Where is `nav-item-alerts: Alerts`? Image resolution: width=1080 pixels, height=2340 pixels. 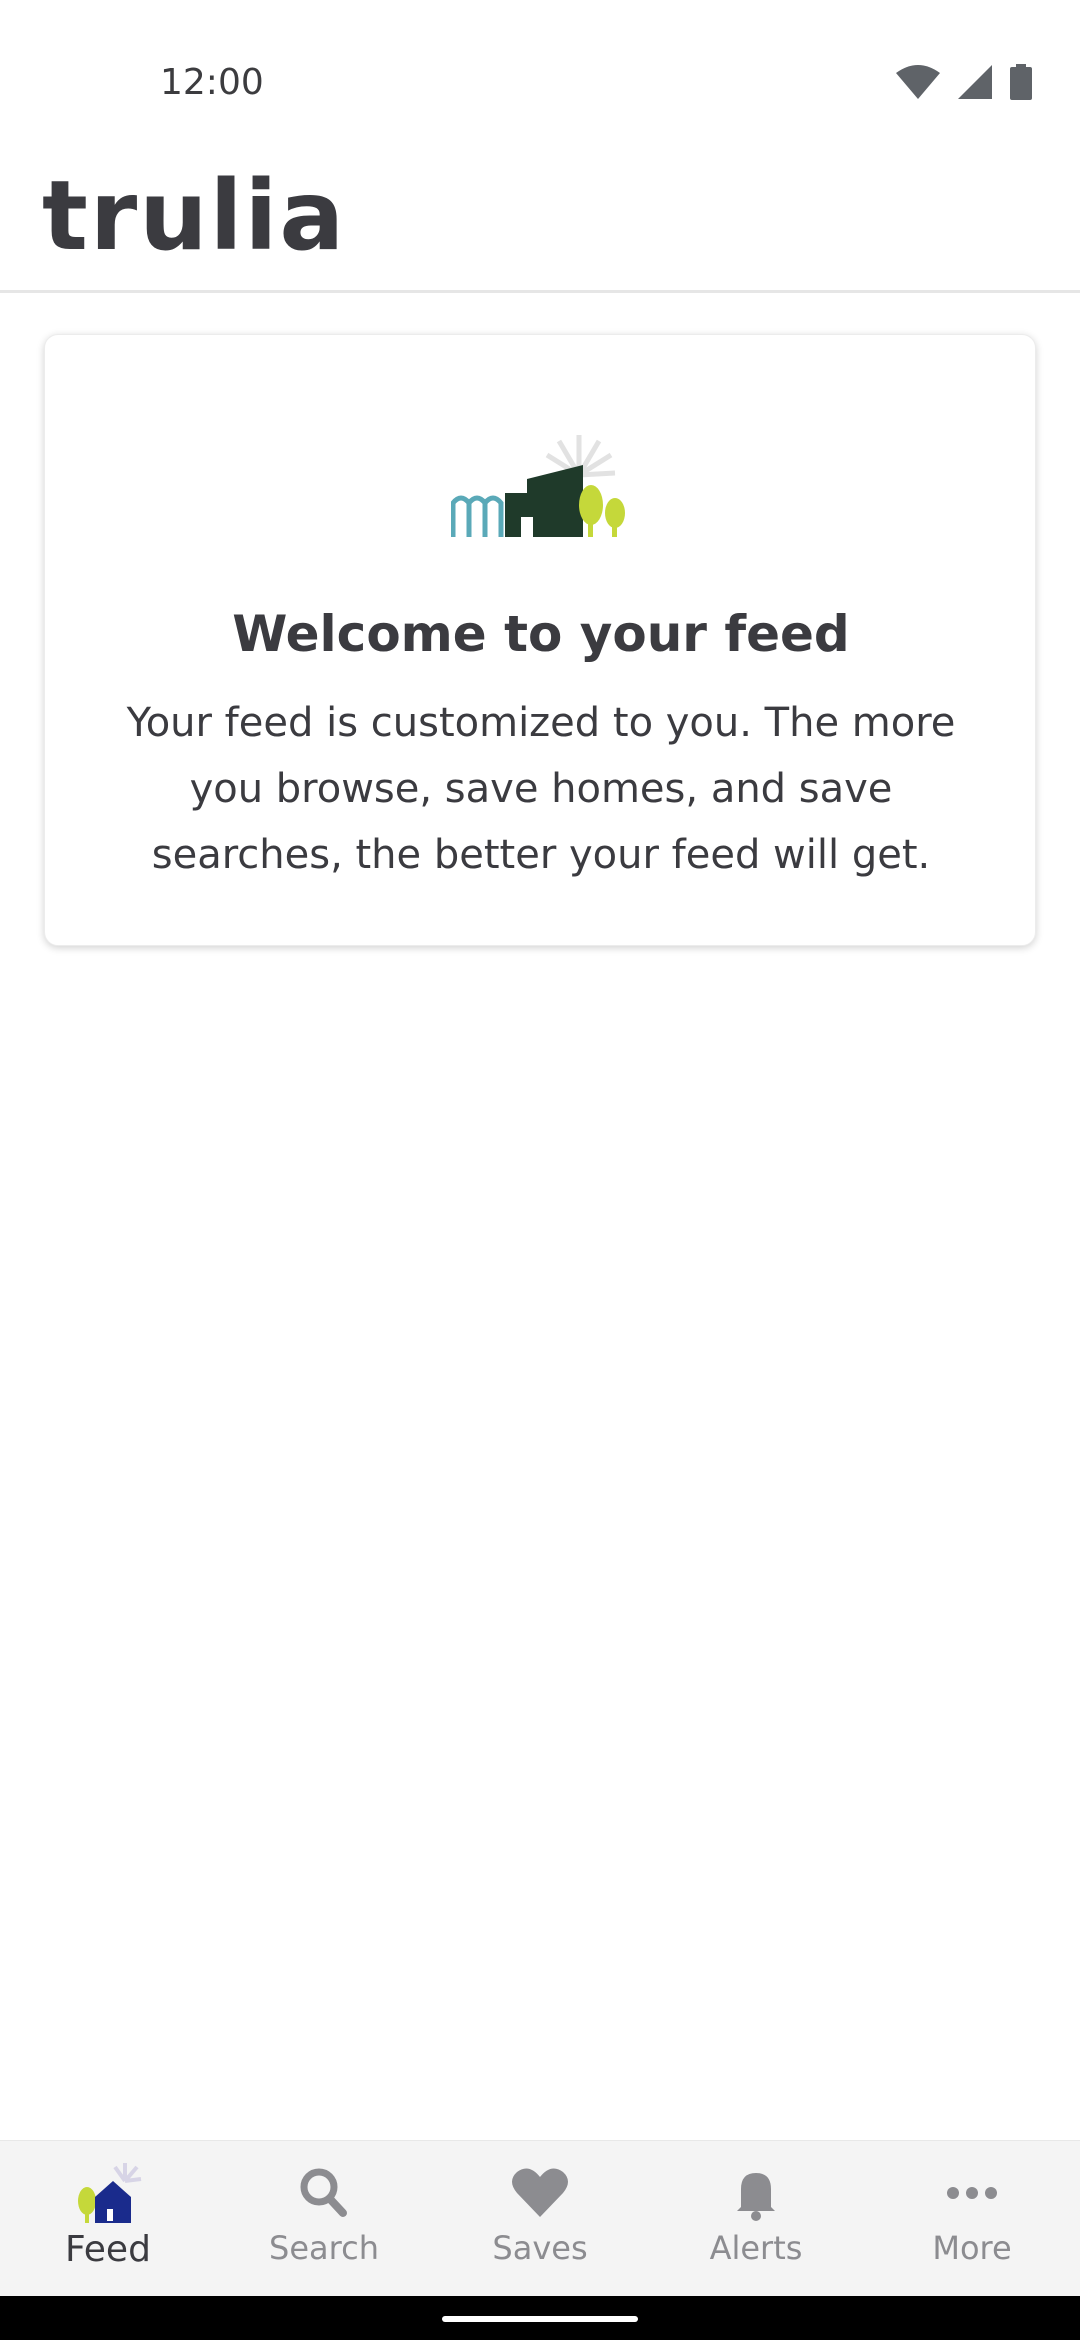
nav-item-alerts: Alerts is located at coordinates (756, 2219).